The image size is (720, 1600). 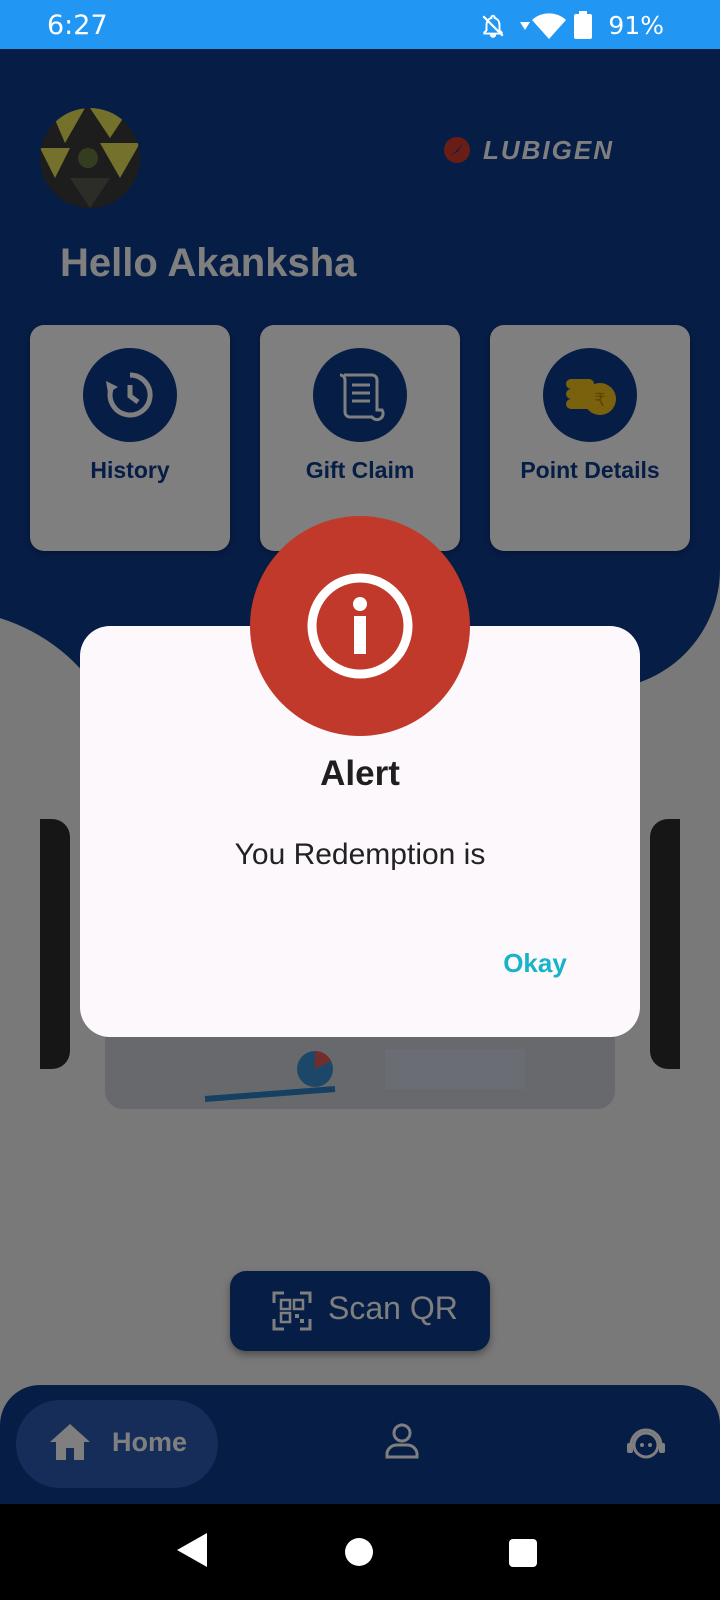 I want to click on okay-button: Okay, so click(x=535, y=963).